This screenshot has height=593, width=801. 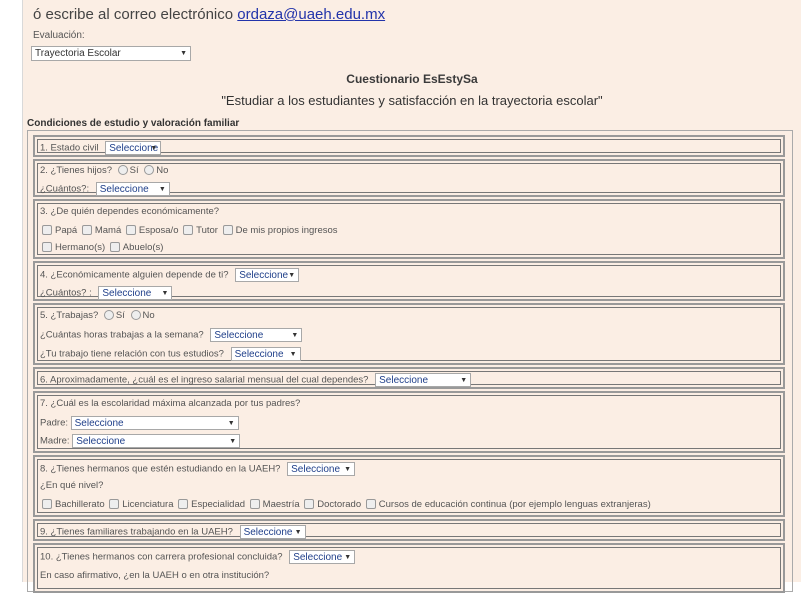 I want to click on q8-select: Seleccione ▼, so click(x=321, y=469).